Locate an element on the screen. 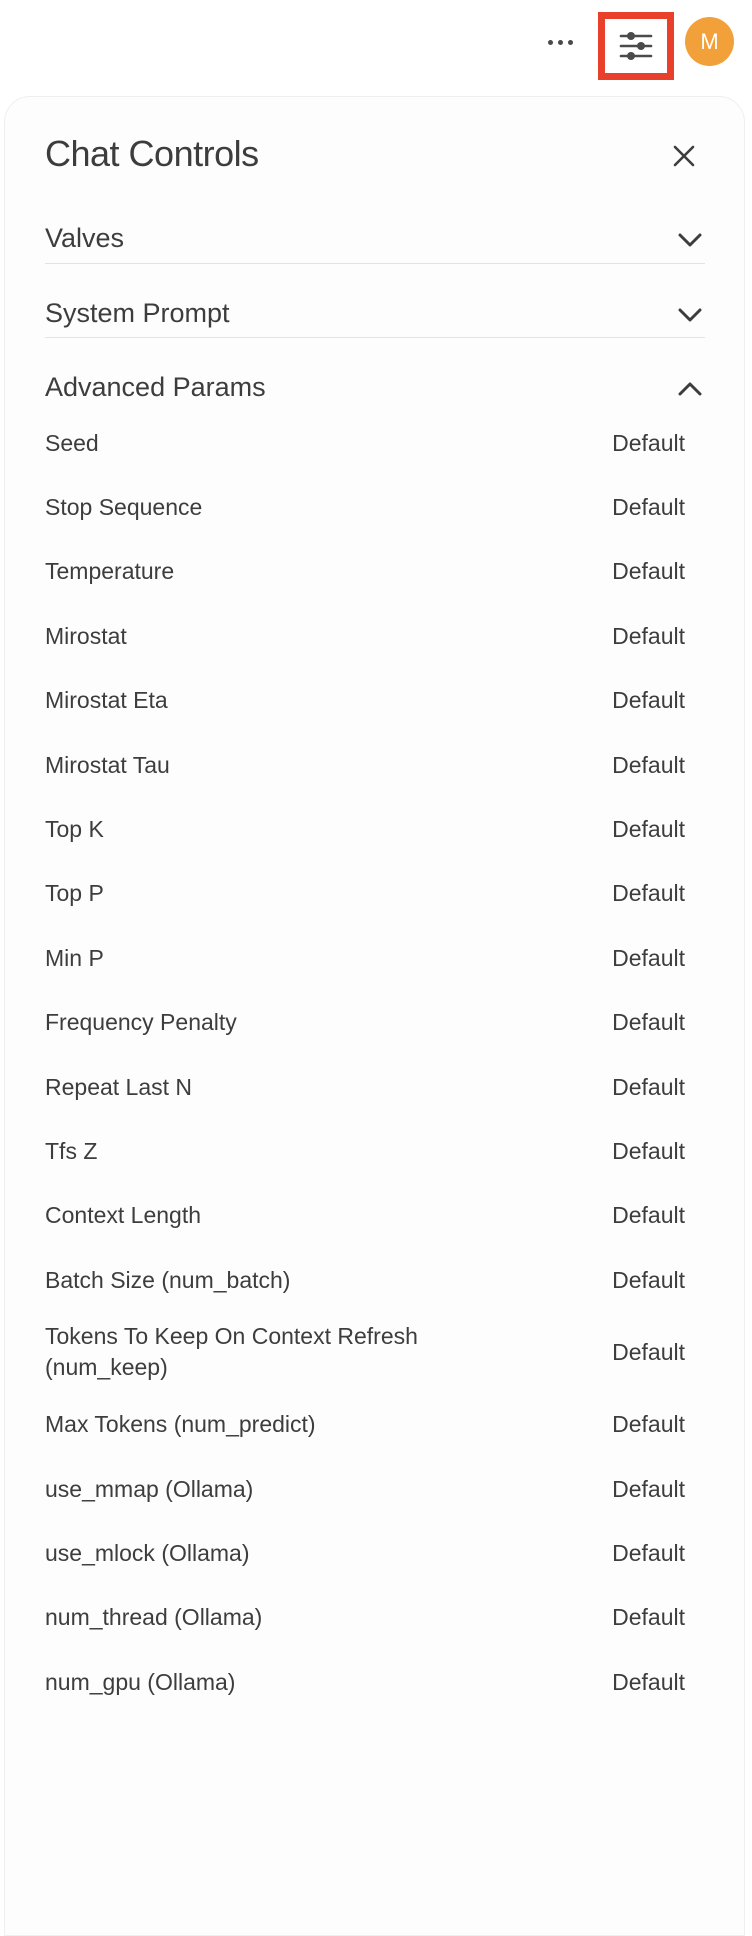  sliders-icon is located at coordinates (636, 46).